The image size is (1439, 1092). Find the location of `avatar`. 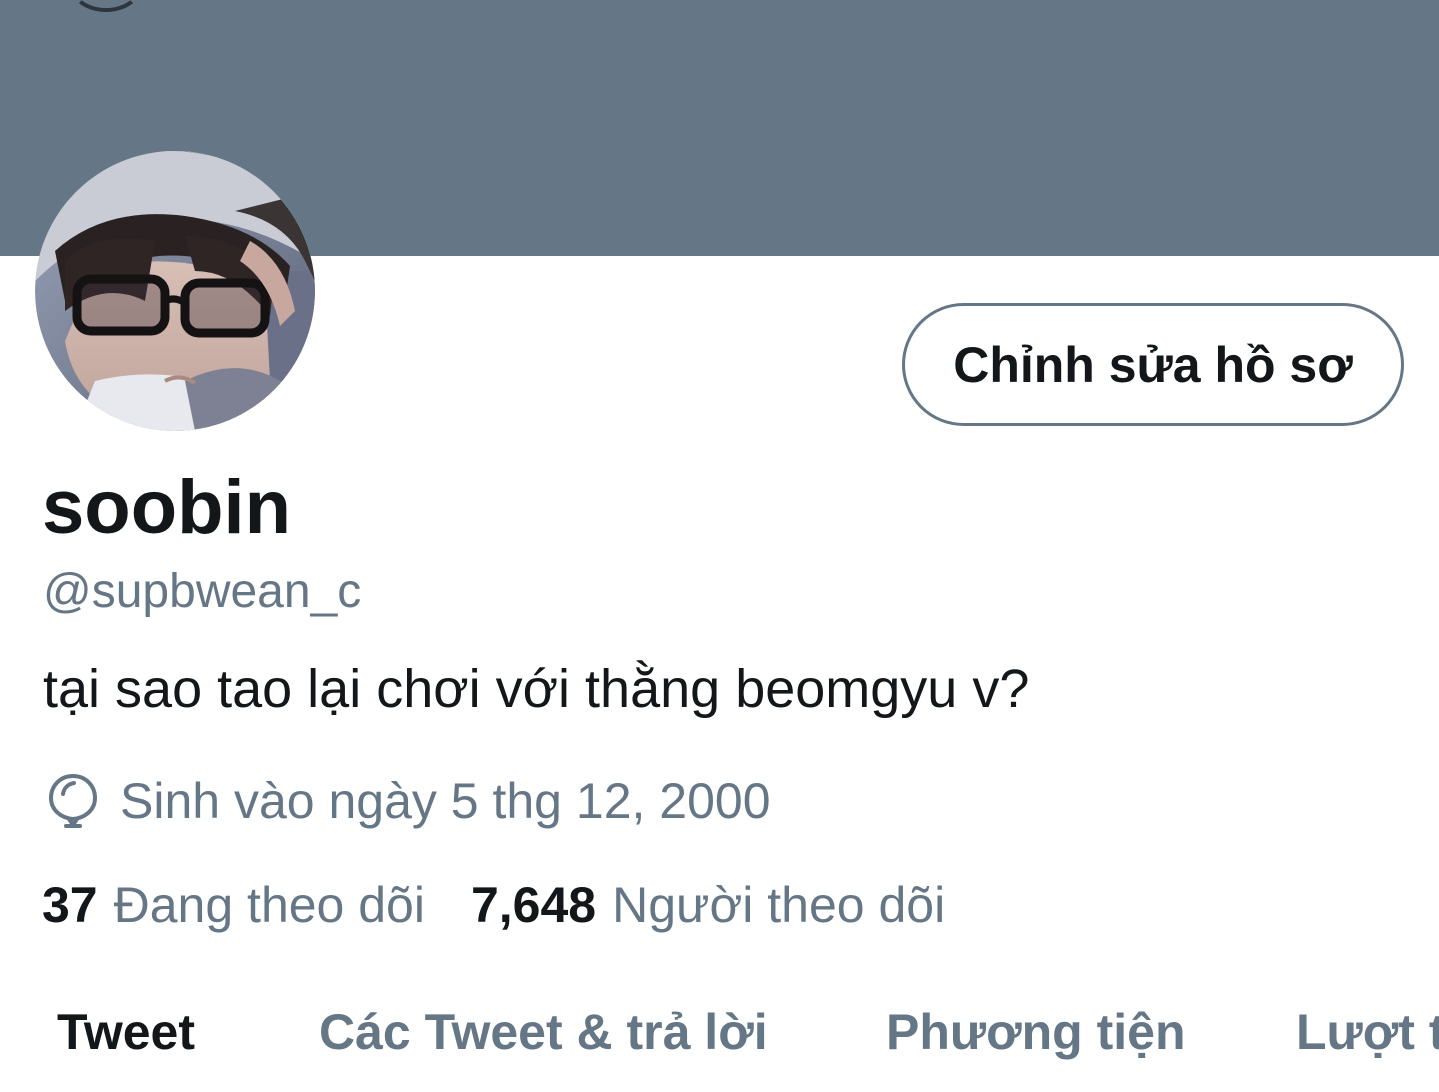

avatar is located at coordinates (175, 291).